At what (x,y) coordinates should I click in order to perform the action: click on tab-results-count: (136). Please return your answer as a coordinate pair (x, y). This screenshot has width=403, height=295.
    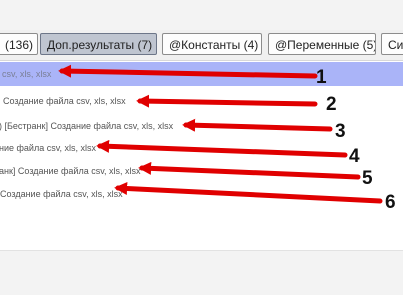
    Looking at the image, I should click on (19, 44).